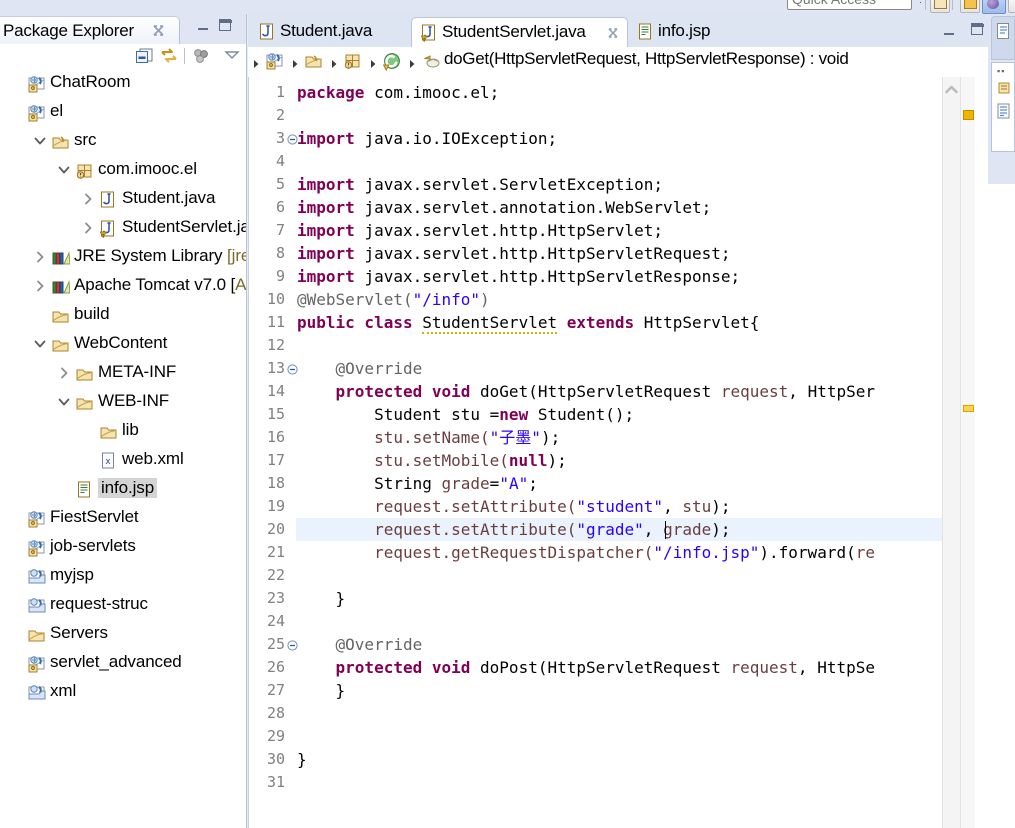 This screenshot has height=828, width=1015. I want to click on tree-item: info.jsp, so click(123, 489).